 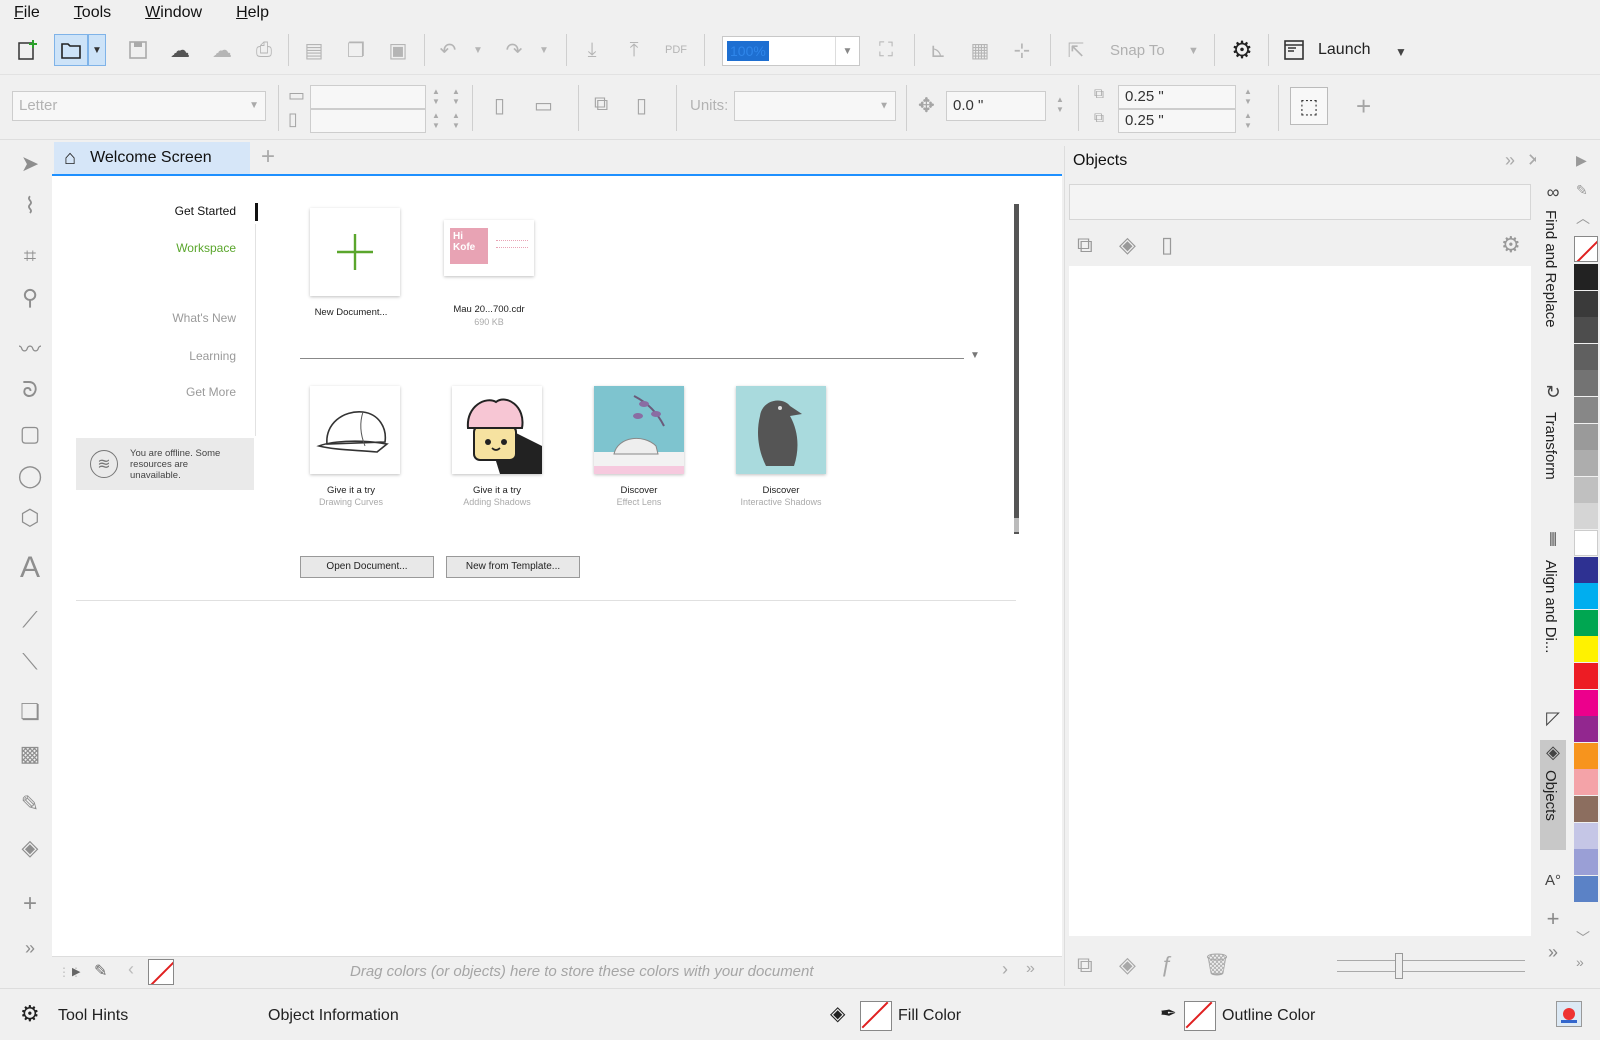 I want to click on vtab-expand: », so click(x=1553, y=956).